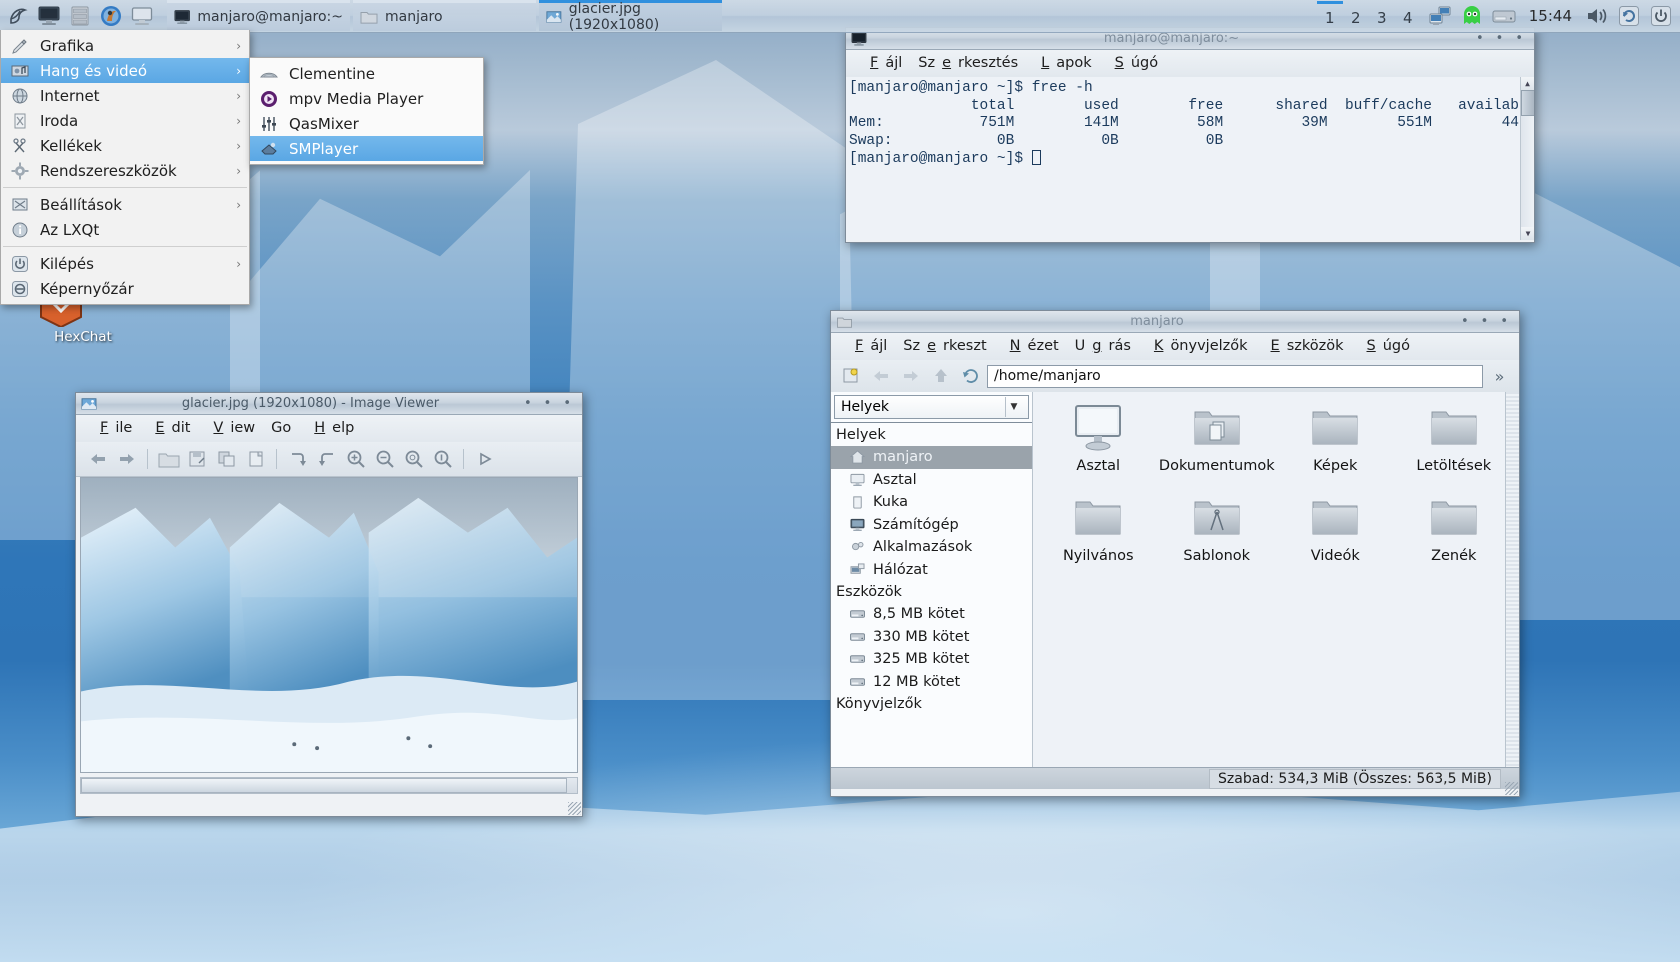 This screenshot has height=962, width=1680. I want to click on fm-titlebar: manjaro • • •, so click(1175, 322).